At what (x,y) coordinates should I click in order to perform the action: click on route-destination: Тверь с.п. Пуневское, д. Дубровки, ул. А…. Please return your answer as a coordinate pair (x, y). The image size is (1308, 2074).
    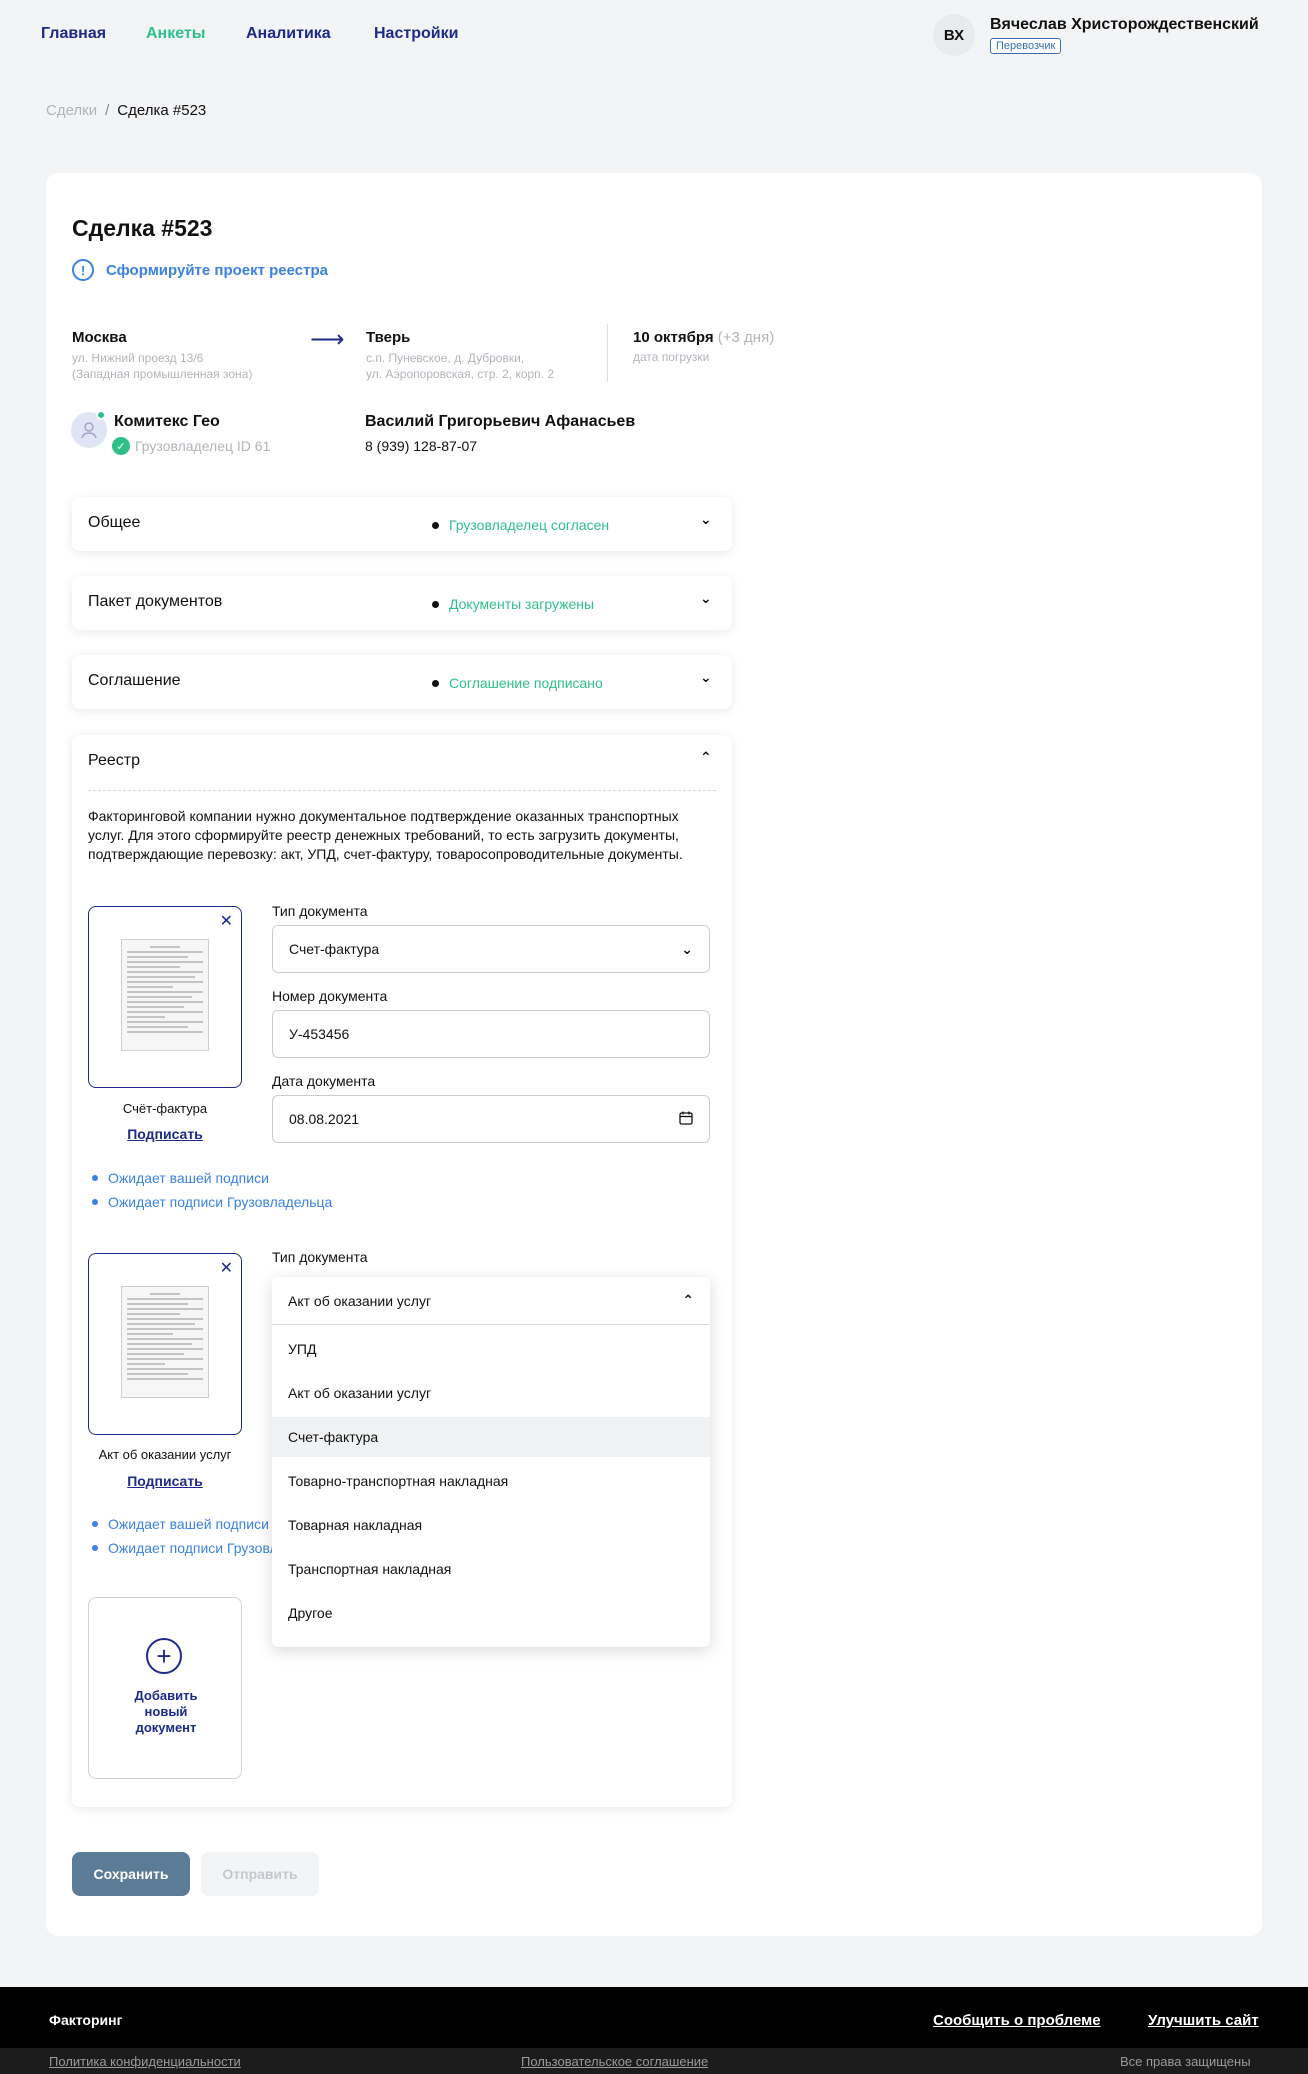
    Looking at the image, I should click on (460, 355).